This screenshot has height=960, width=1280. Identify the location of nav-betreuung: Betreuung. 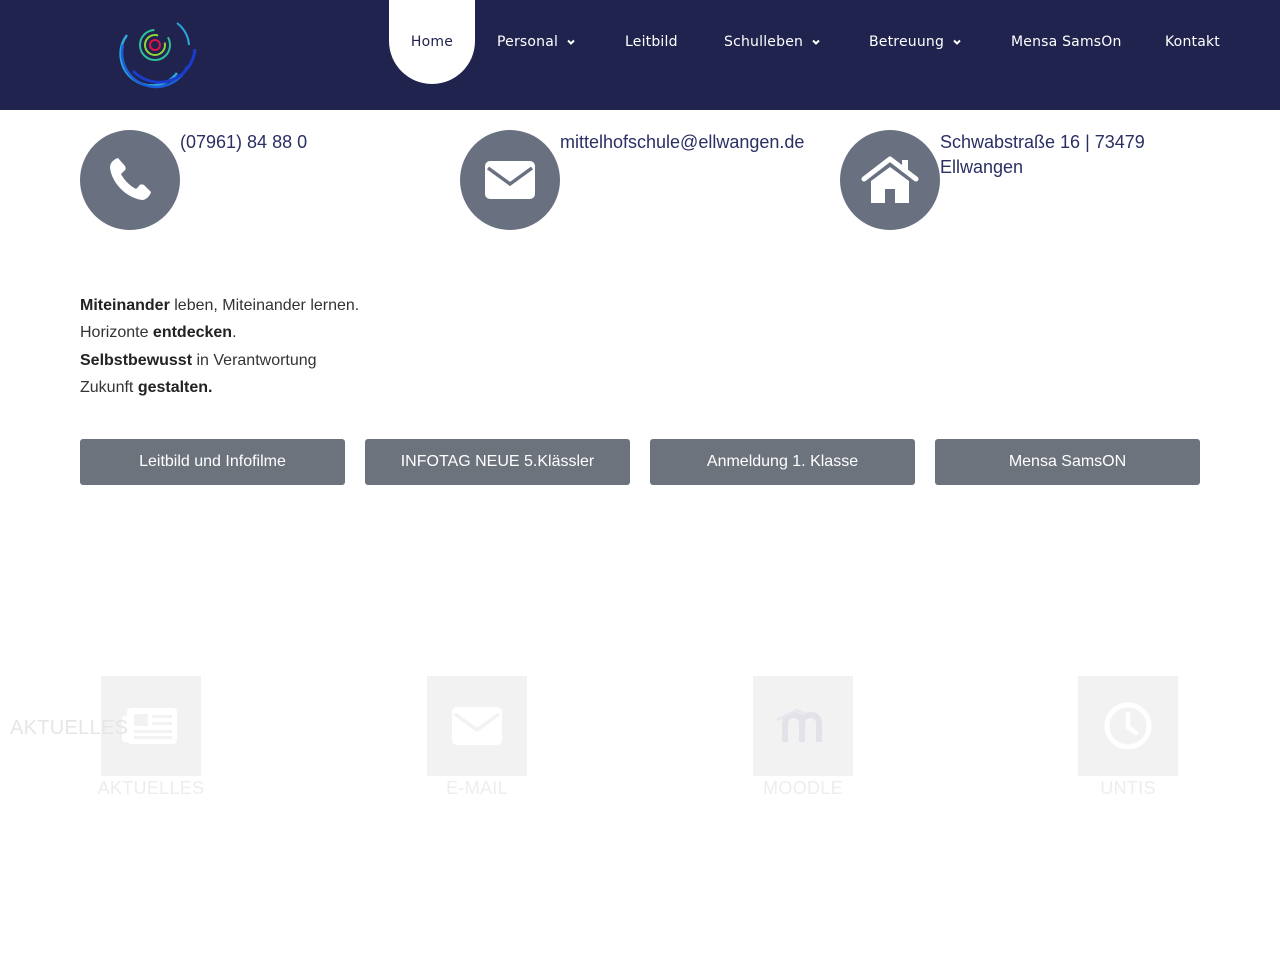
(919, 42).